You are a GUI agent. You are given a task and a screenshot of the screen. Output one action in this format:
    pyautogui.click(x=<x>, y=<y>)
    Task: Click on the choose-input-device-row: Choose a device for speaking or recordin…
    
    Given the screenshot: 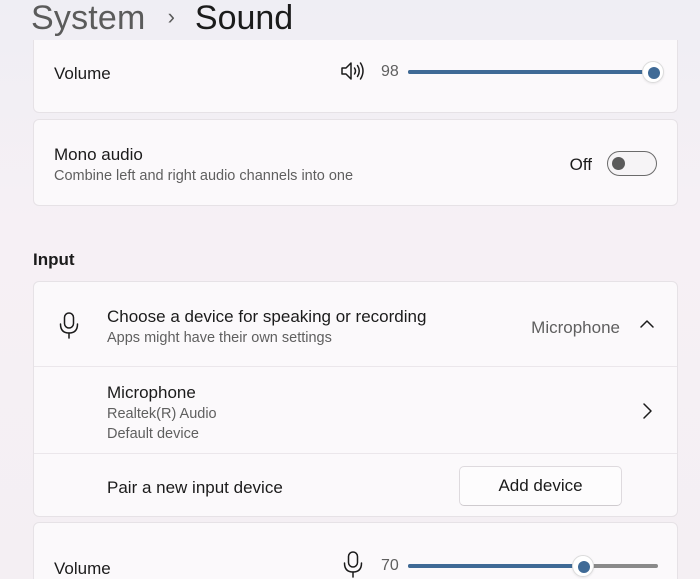 What is the action you would take?
    pyautogui.click(x=355, y=324)
    